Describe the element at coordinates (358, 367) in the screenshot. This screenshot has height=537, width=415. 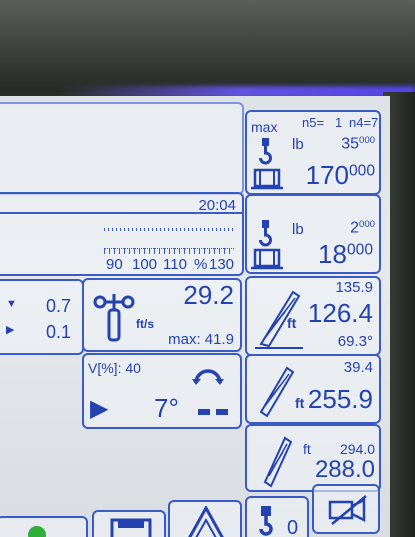
I see `jib-top-value: 39.4` at that location.